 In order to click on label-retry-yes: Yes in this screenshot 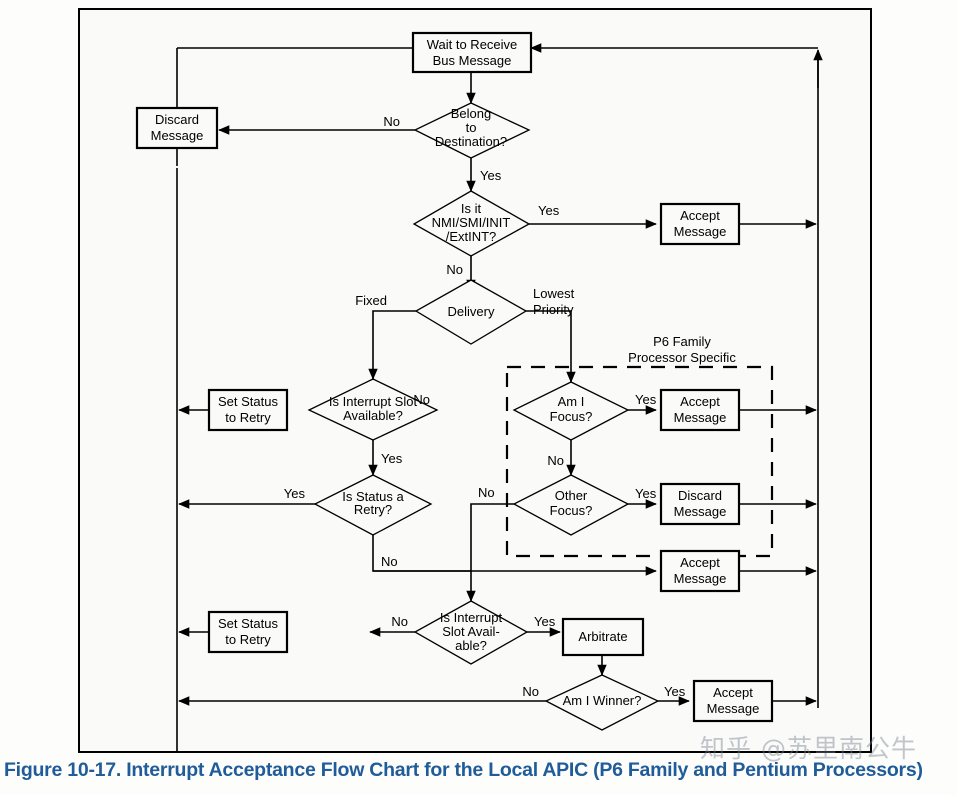, I will do `click(295, 493)`.